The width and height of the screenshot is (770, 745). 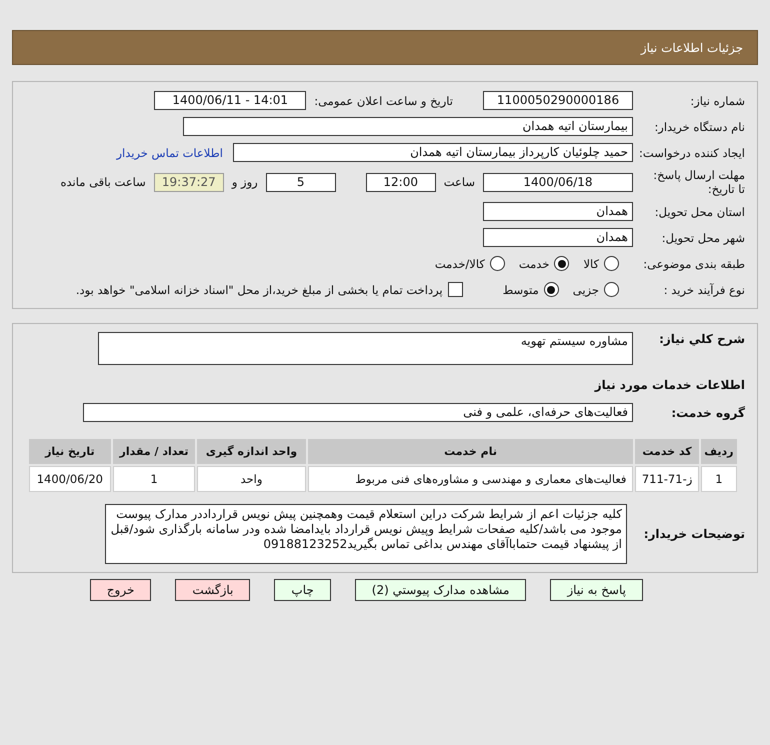 I want to click on table-cell: واحد, so click(x=251, y=479).